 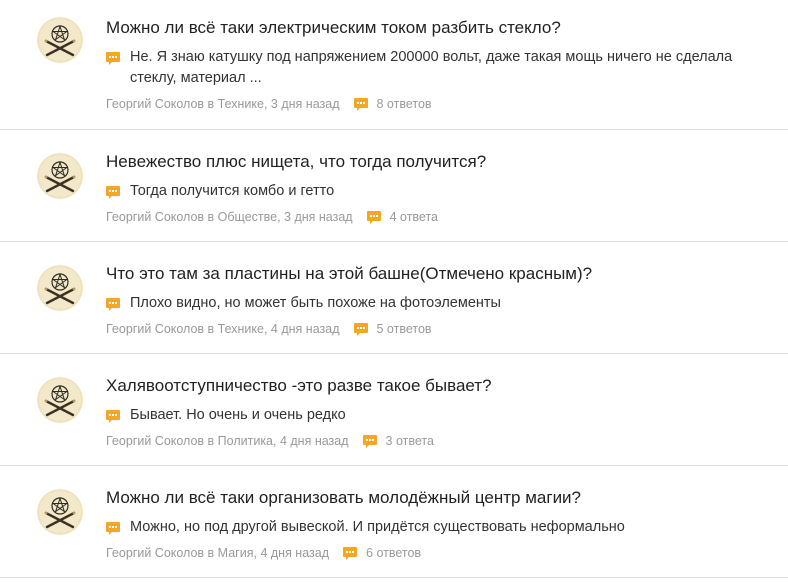 What do you see at coordinates (394, 553) in the screenshot?
I see `answers-count: 6 ответов` at bounding box center [394, 553].